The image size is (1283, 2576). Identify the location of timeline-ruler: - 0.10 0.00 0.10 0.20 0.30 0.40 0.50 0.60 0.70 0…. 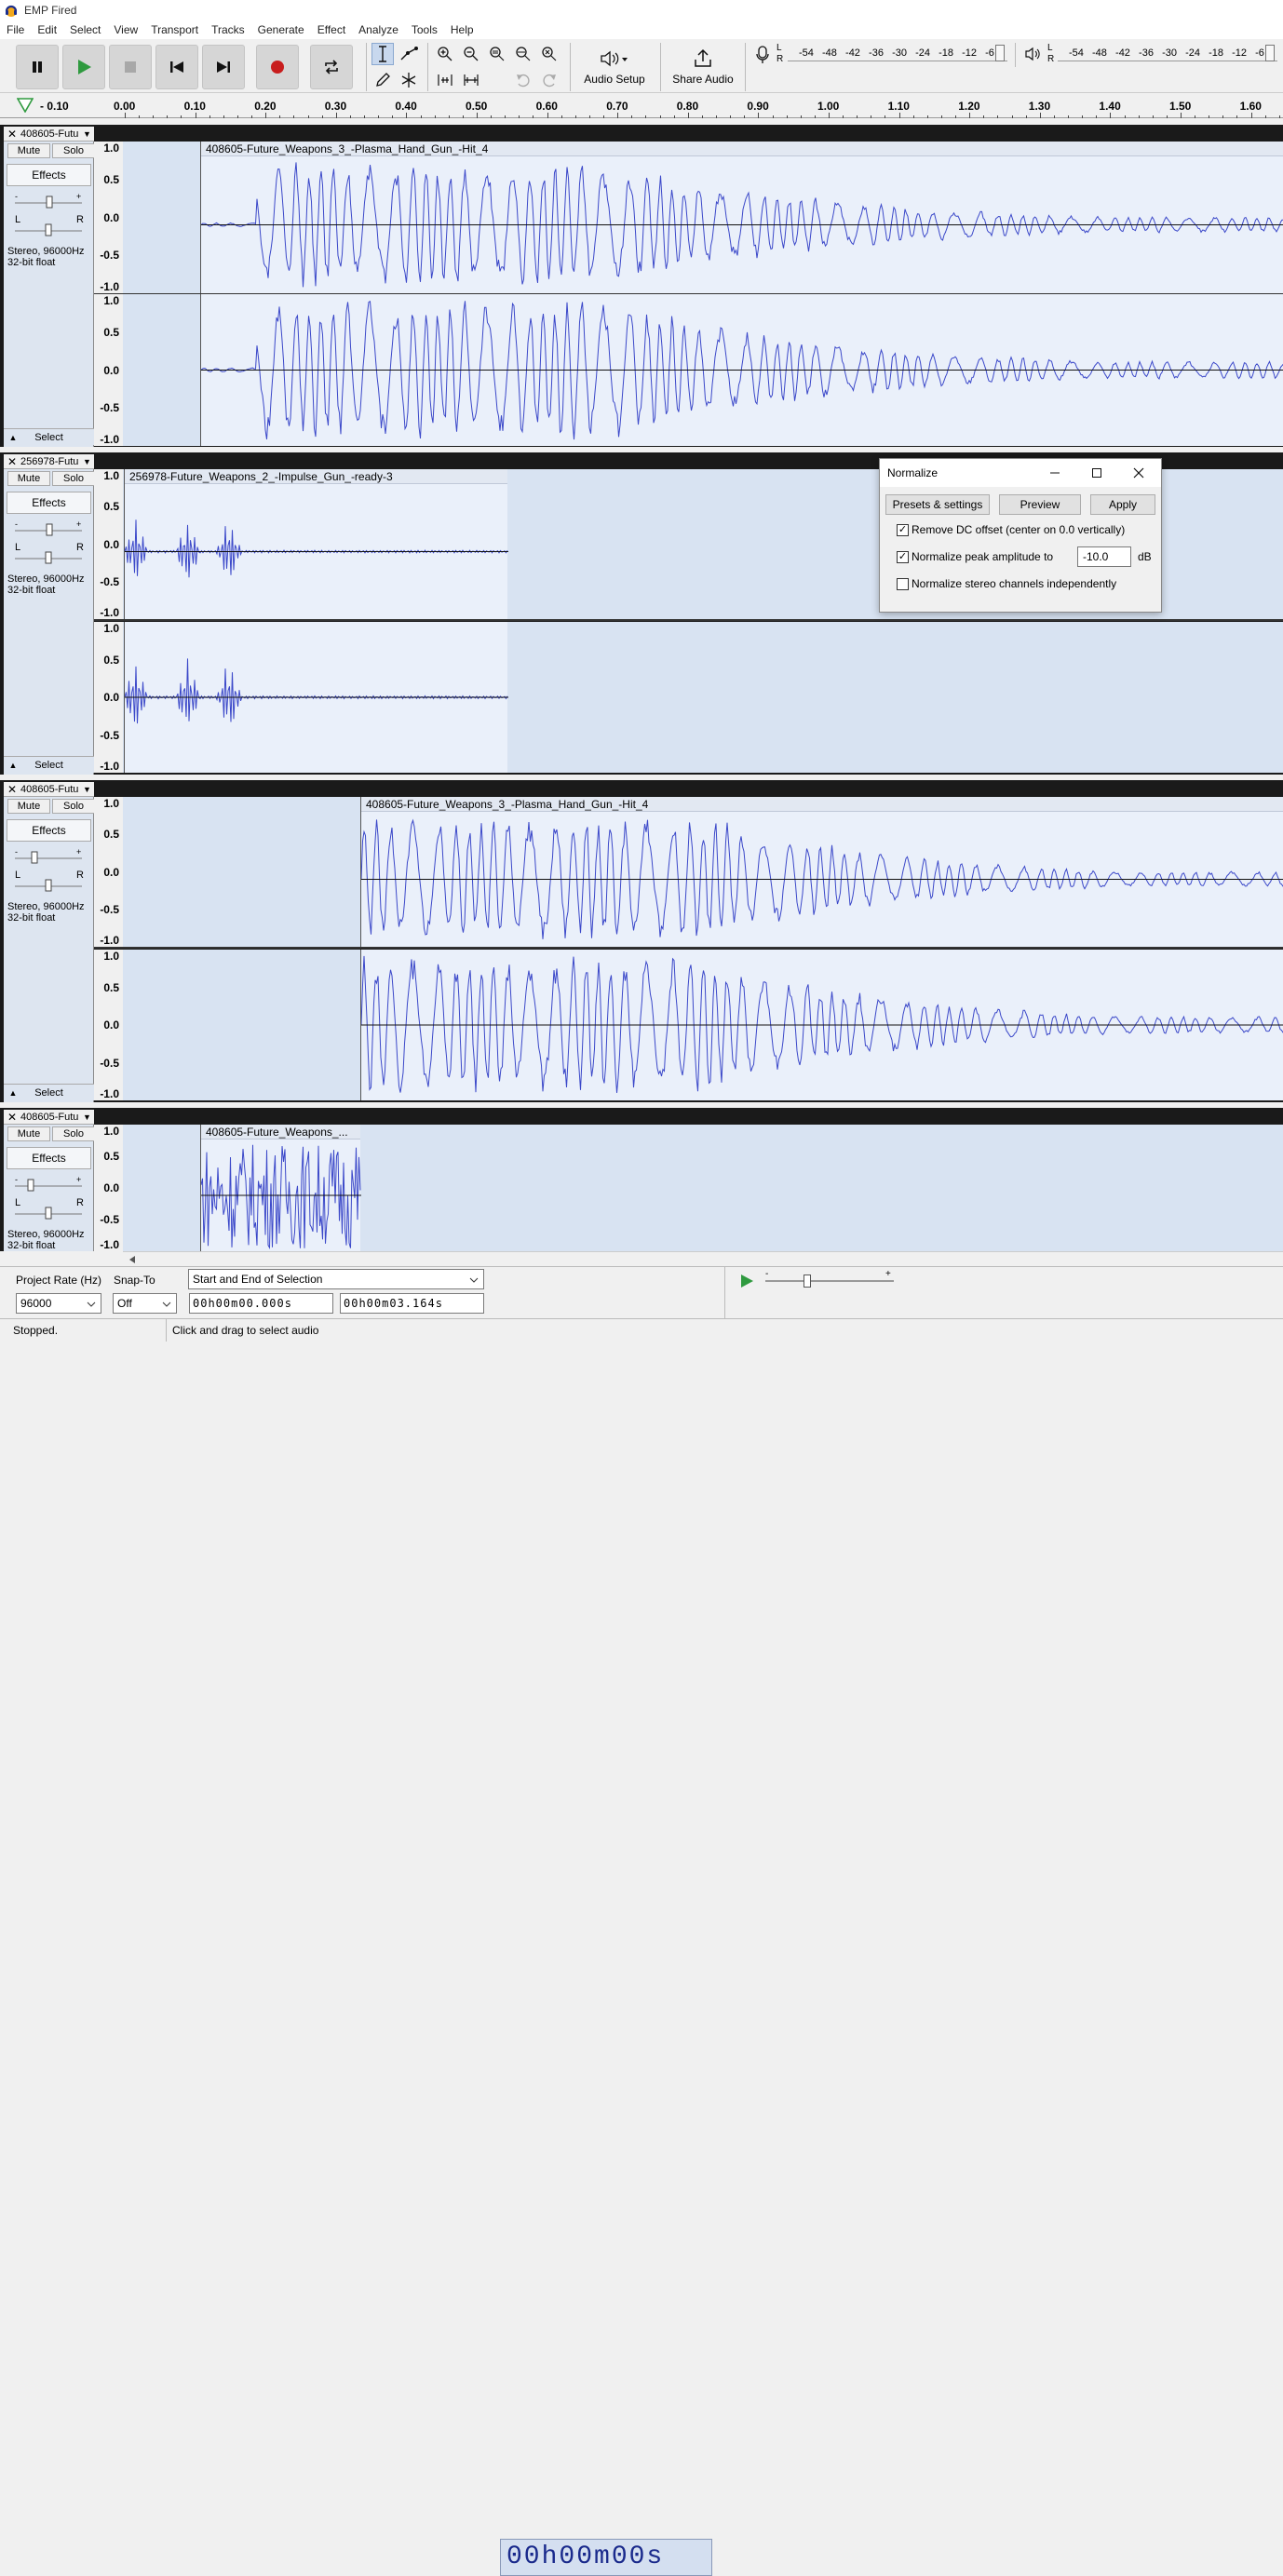
(641, 106).